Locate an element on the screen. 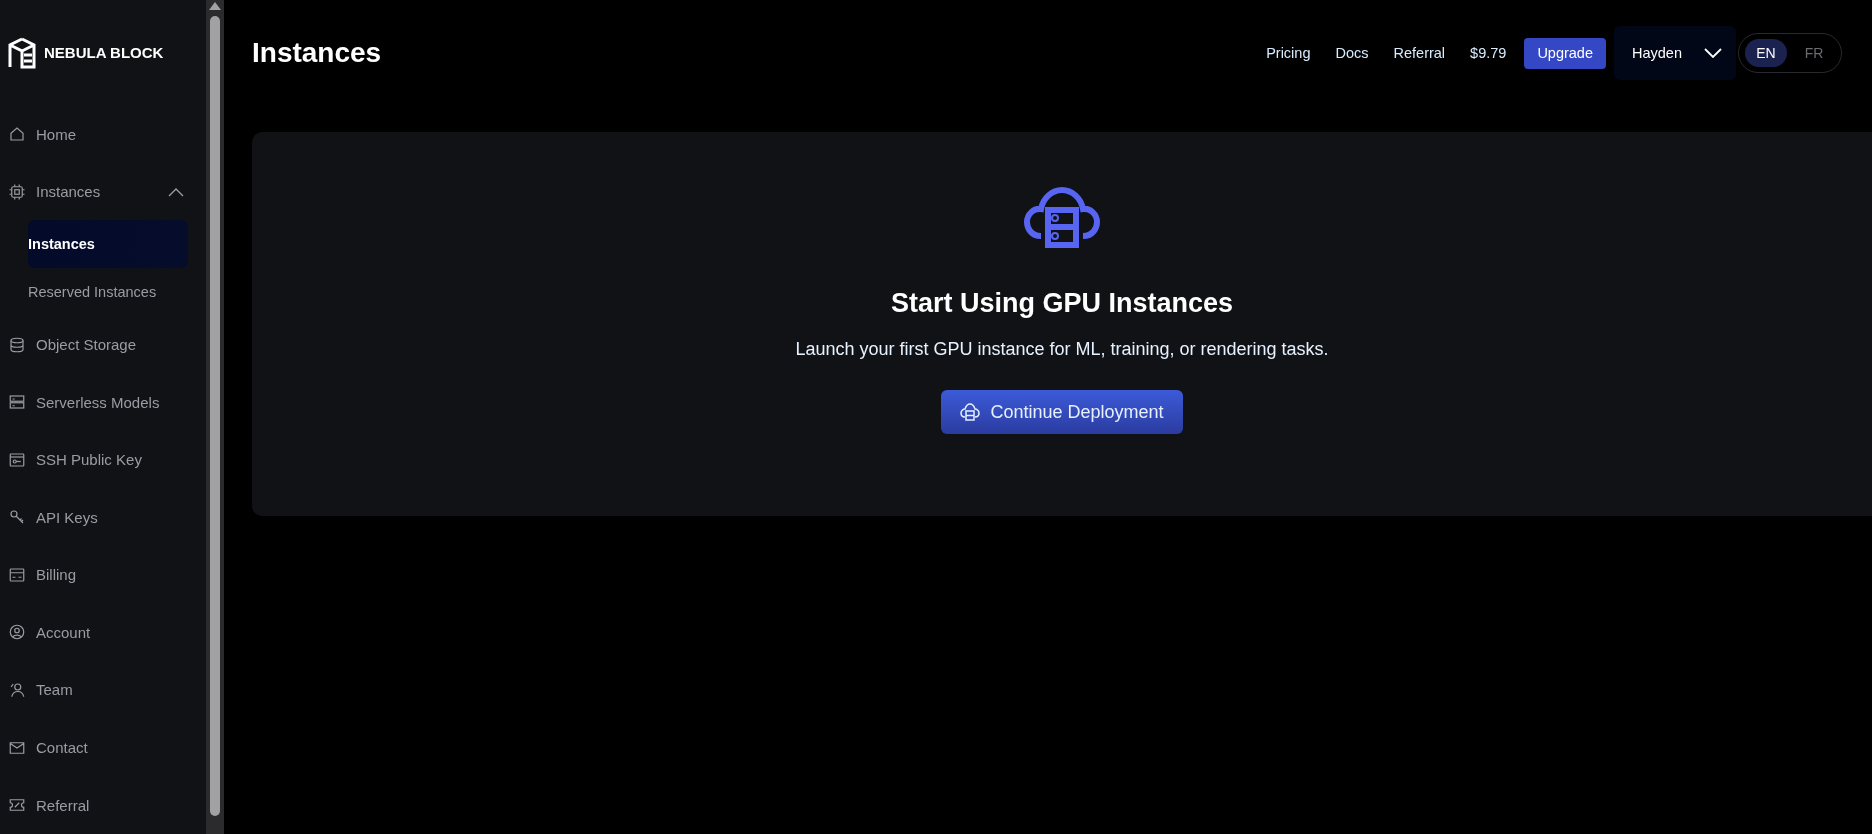 This screenshot has height=834, width=1872. sidebar-item: Serverless Models is located at coordinates (107, 402).